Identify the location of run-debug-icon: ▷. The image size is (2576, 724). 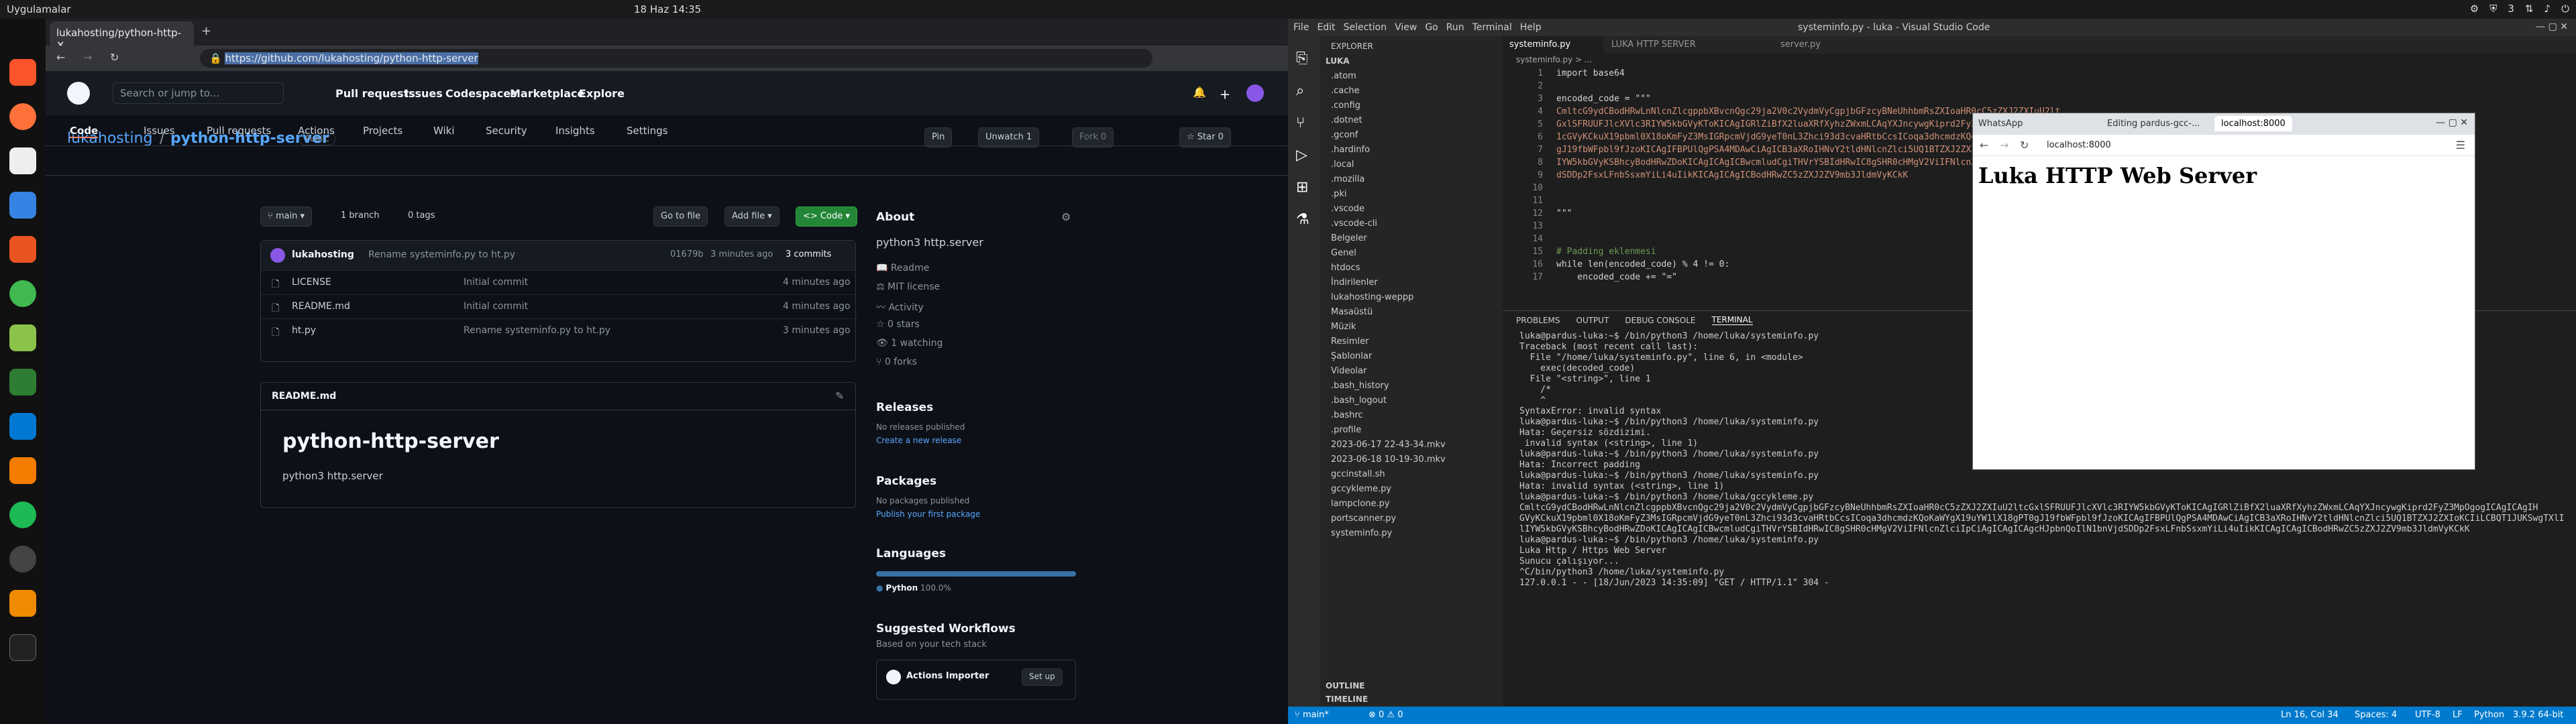
(1304, 155).